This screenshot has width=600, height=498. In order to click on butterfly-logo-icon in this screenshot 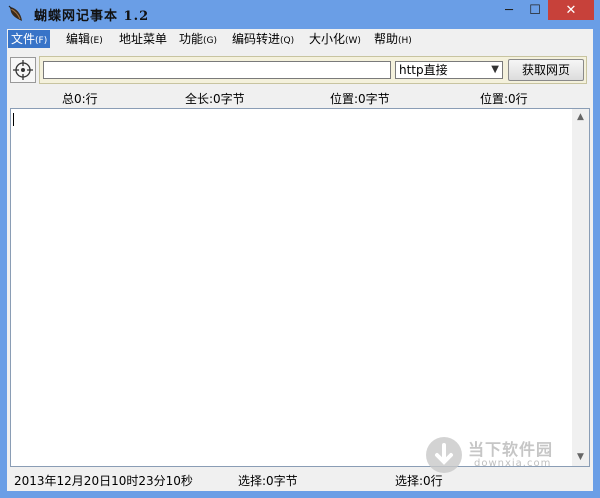, I will do `click(15, 13)`.